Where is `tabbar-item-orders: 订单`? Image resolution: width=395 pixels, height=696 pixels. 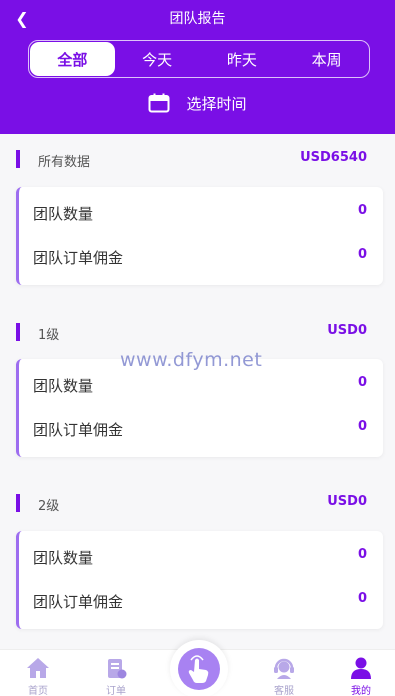
tabbar-item-orders: 订单 is located at coordinates (116, 675).